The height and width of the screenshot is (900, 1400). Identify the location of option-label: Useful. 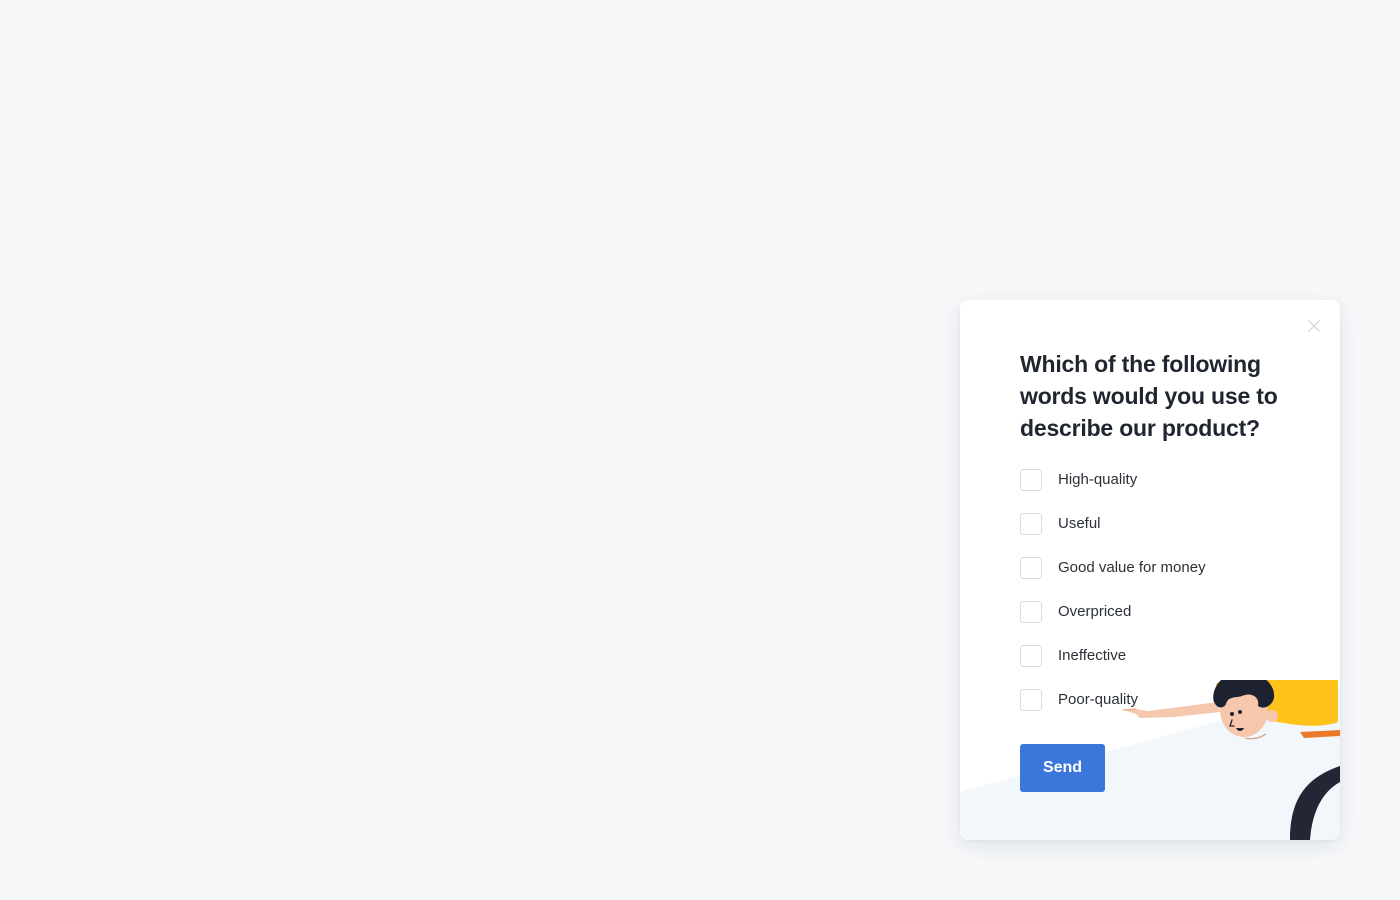
(1079, 523).